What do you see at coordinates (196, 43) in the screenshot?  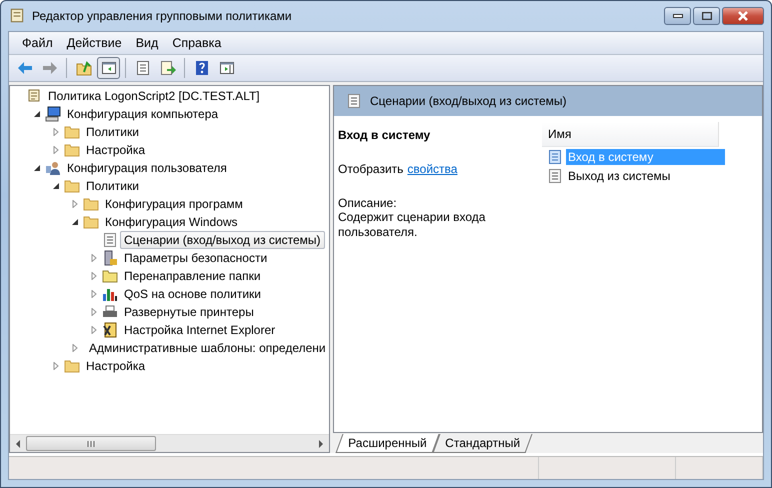 I see `menu-item: Справка` at bounding box center [196, 43].